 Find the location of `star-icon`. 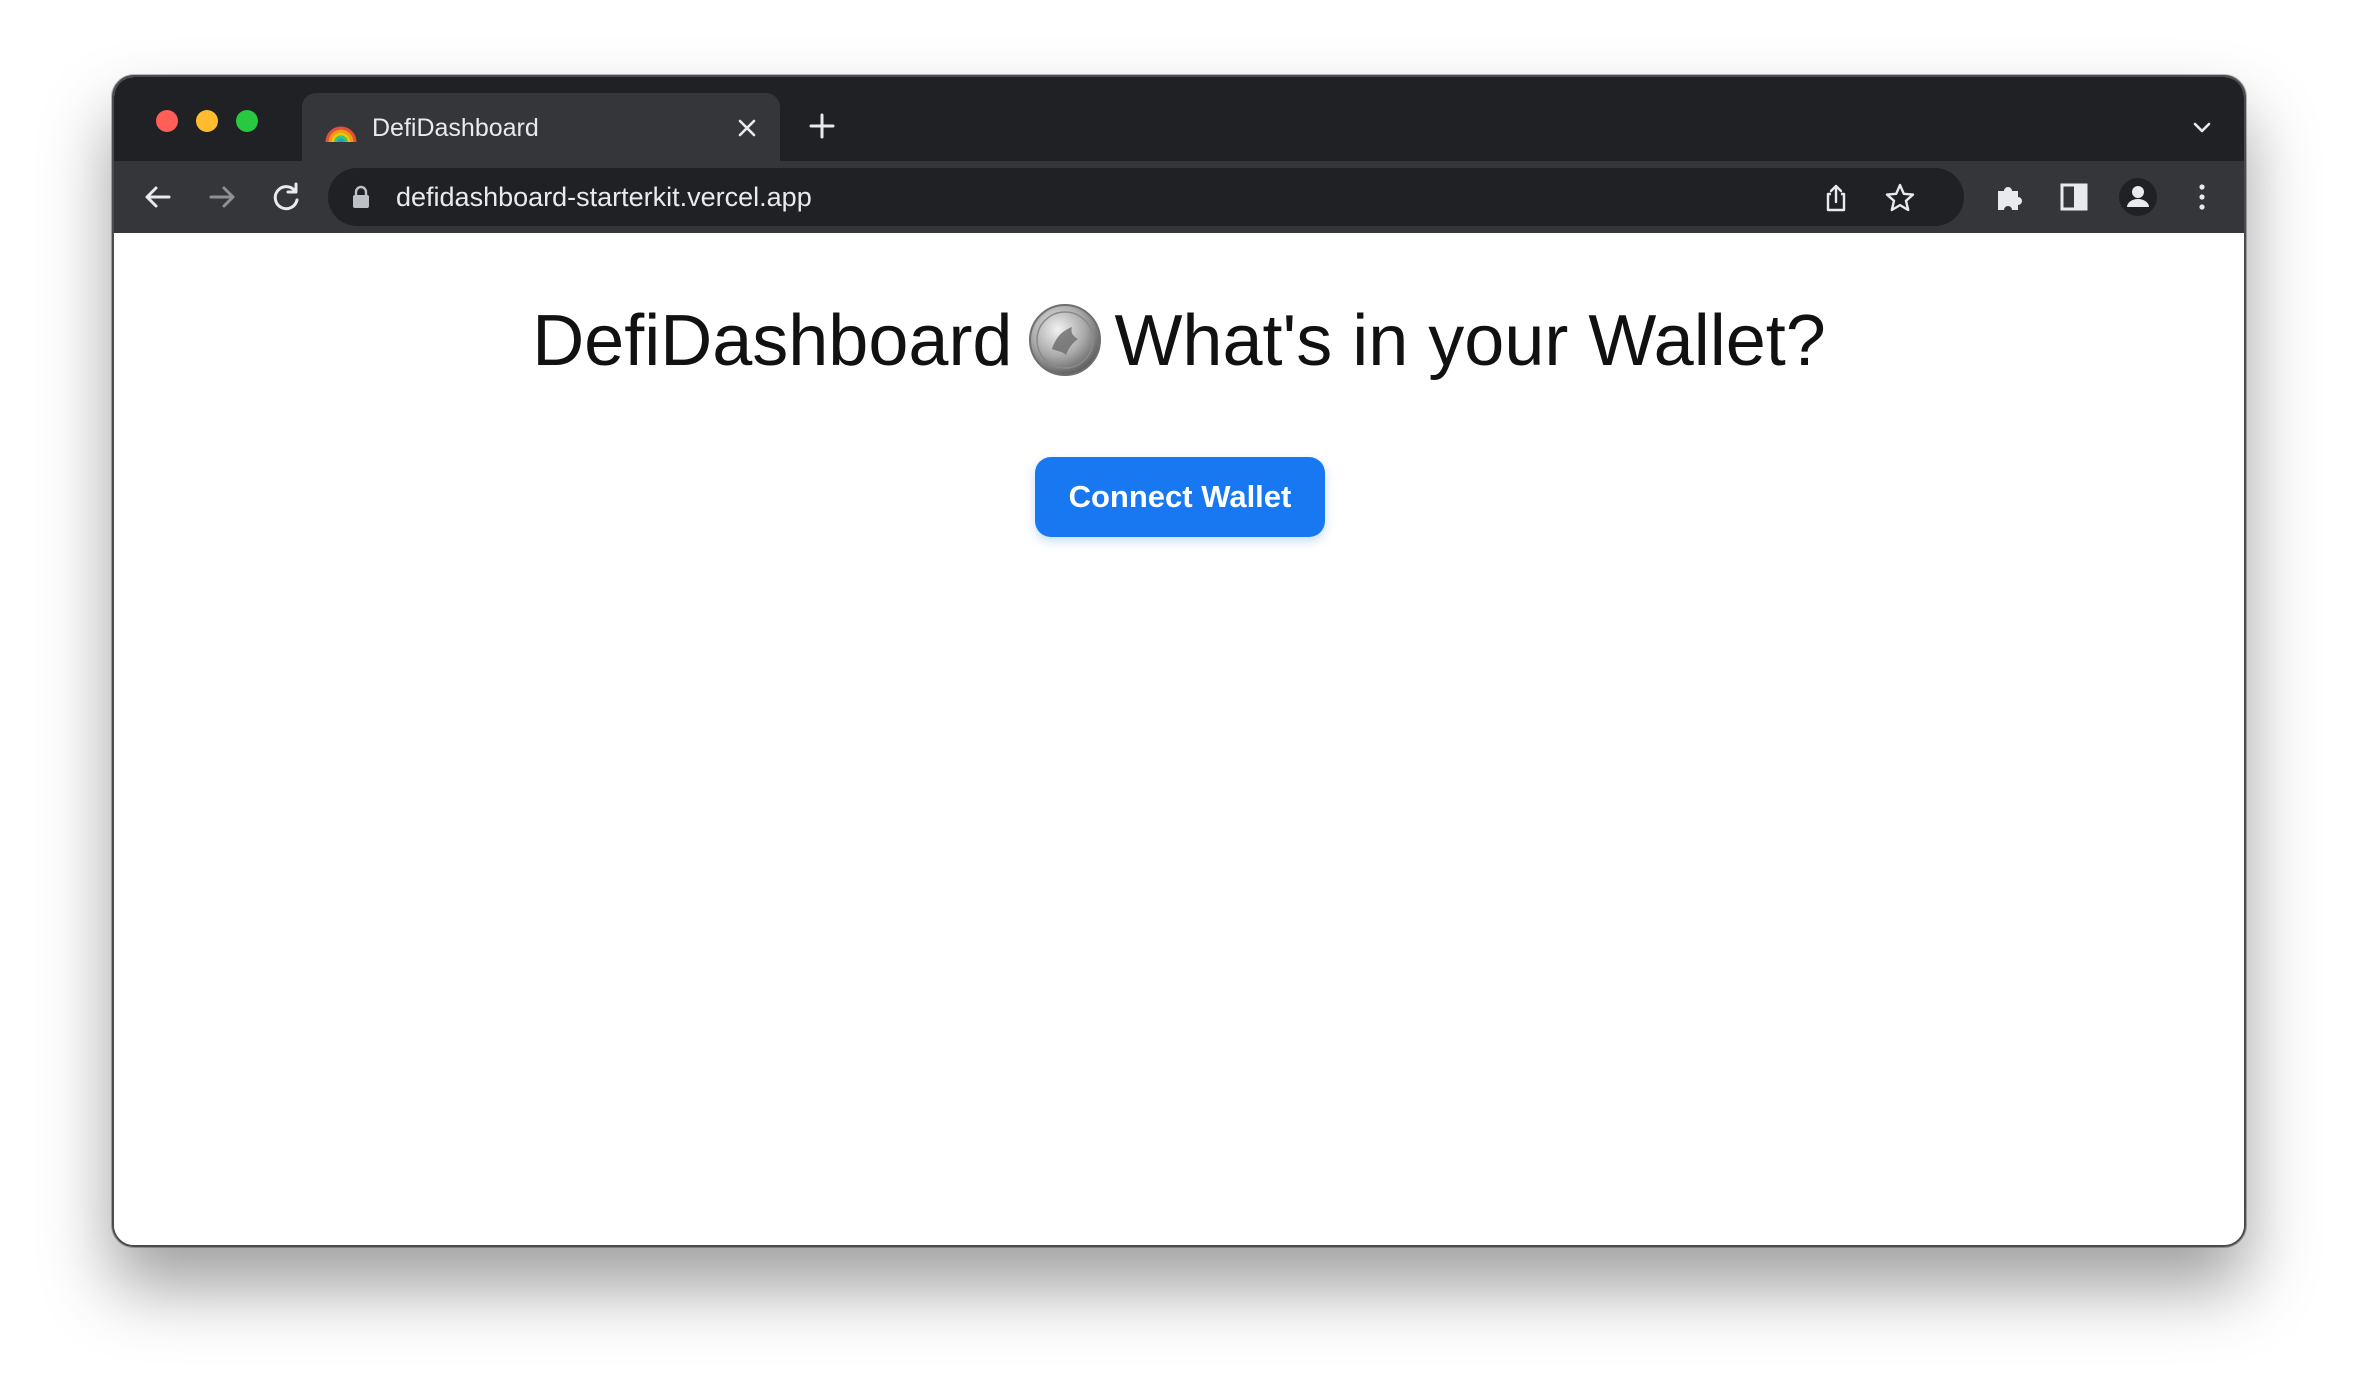

star-icon is located at coordinates (1900, 198).